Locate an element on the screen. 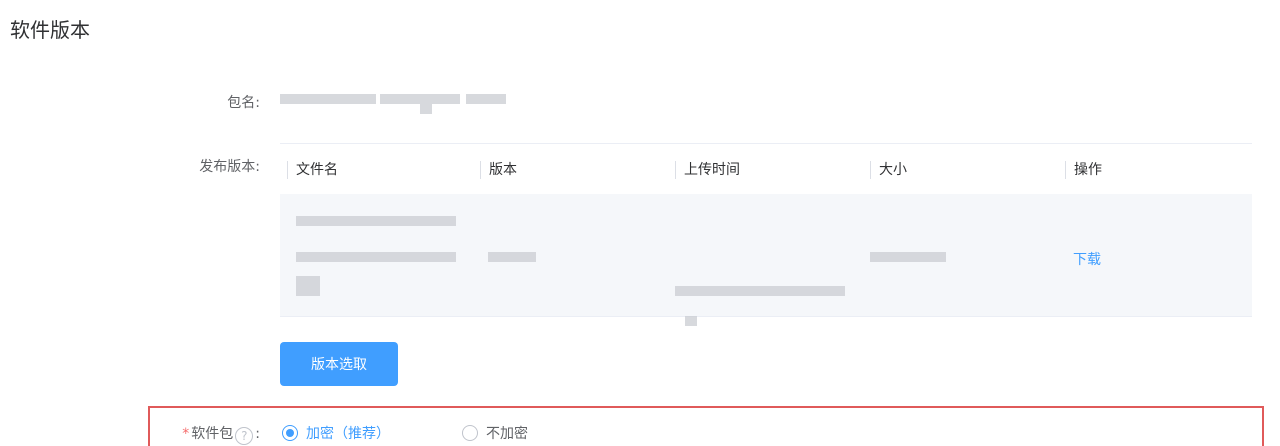 This screenshot has width=1280, height=446. table-header: 文件名 版本 上传时间 大小 操作 is located at coordinates (766, 168).